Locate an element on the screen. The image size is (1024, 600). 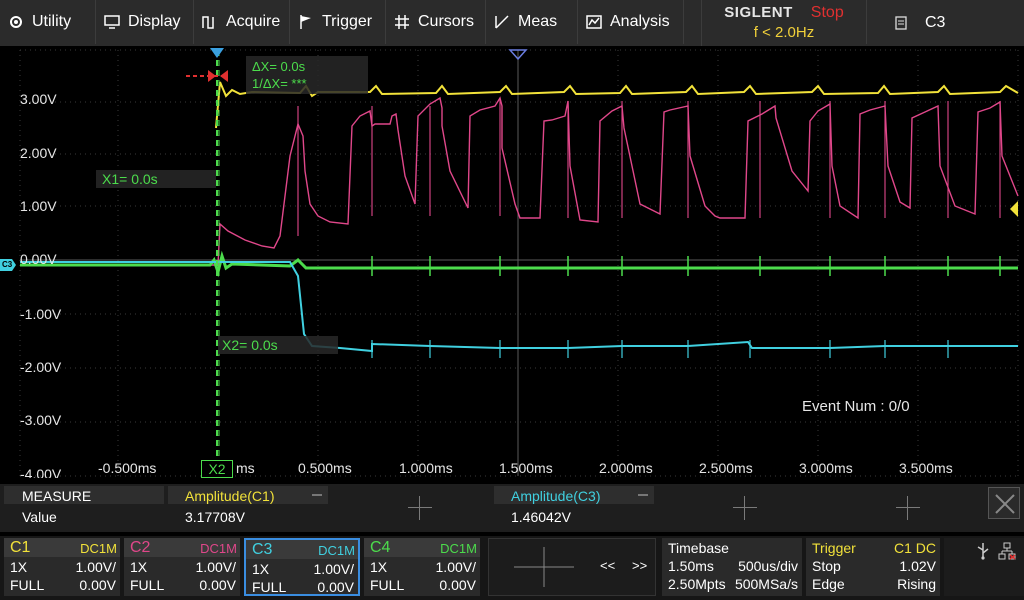
trigger-frequency: f < 2.0Hz is located at coordinates (784, 32).